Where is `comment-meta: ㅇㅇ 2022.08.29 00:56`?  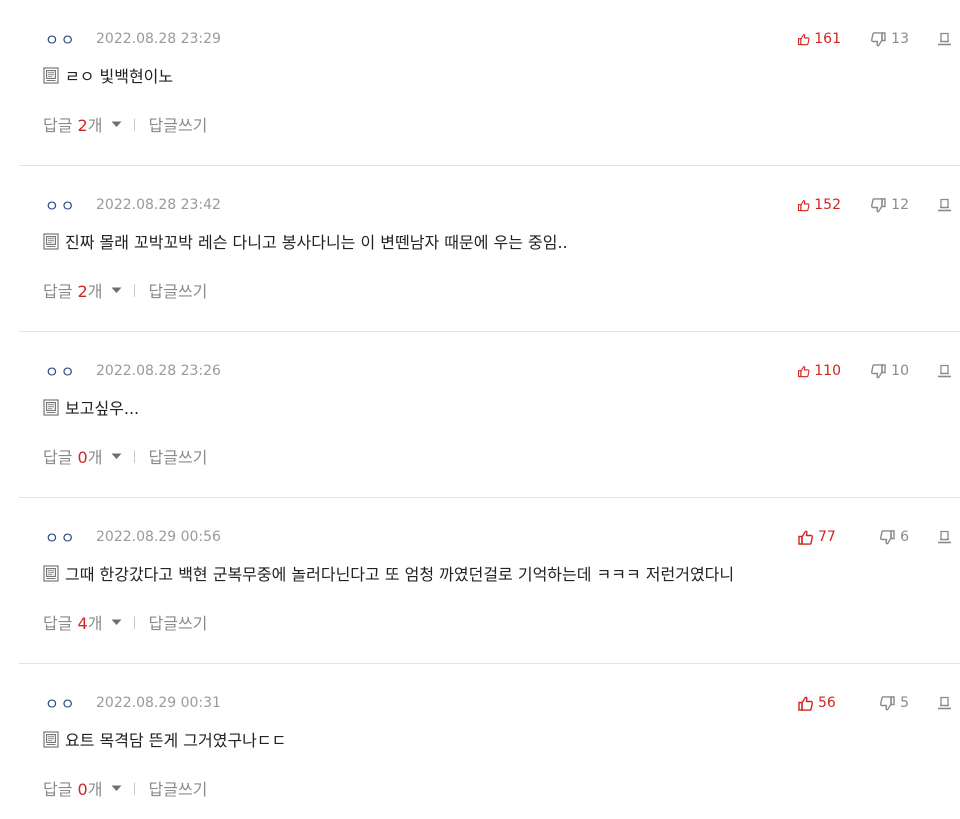
comment-meta: ㅇㅇ 2022.08.29 00:56 is located at coordinates (133, 537).